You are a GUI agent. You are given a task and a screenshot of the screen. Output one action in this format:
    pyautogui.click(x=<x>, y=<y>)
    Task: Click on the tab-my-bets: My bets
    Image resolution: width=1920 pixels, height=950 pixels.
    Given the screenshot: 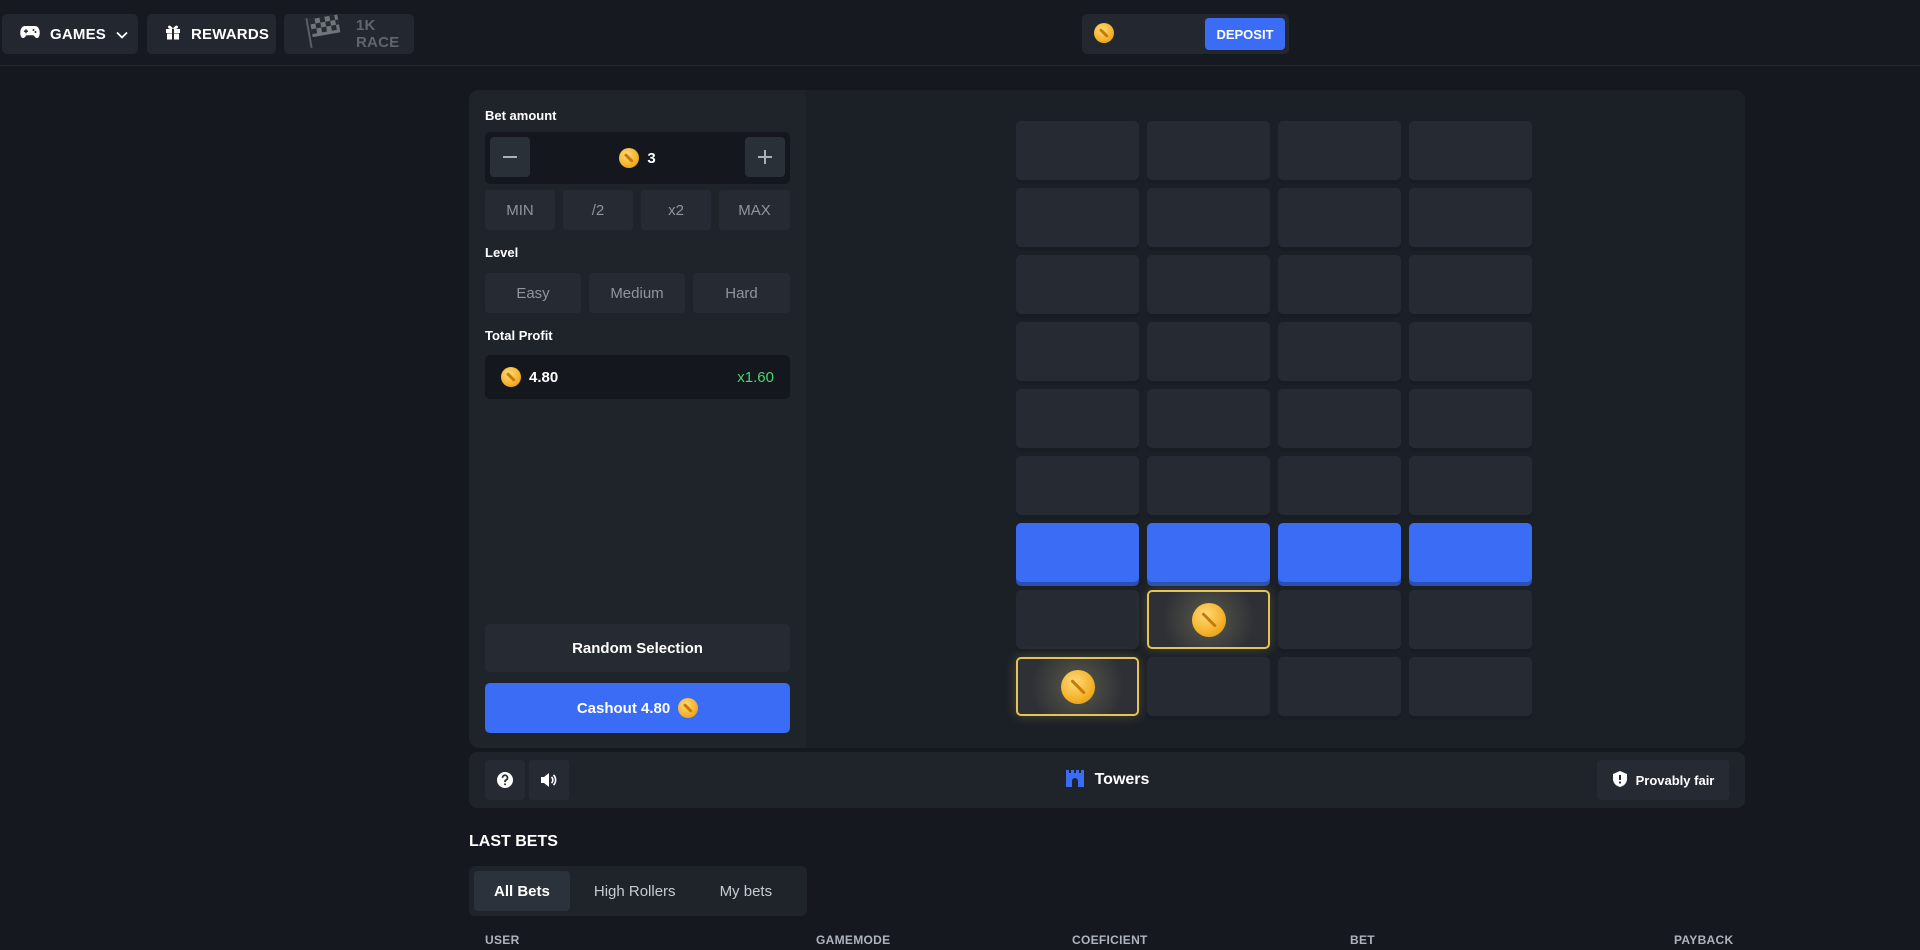 What is the action you would take?
    pyautogui.click(x=746, y=891)
    